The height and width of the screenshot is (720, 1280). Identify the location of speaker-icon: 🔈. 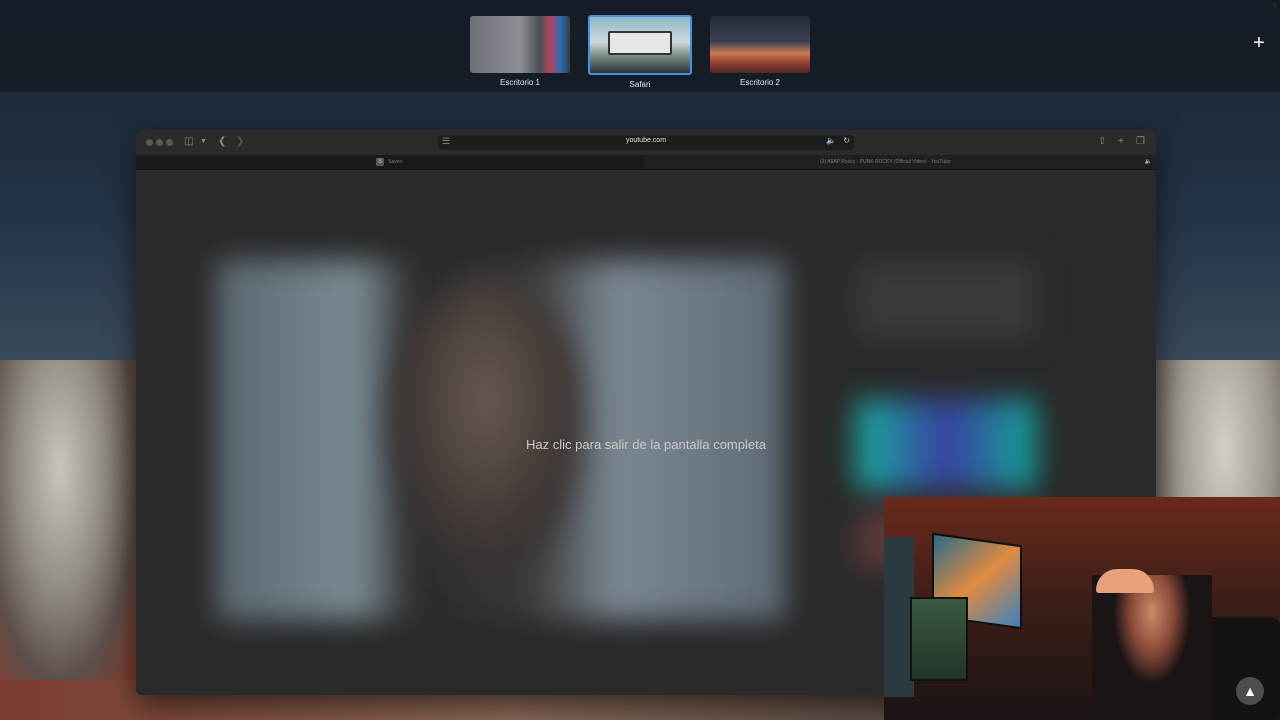
(831, 140).